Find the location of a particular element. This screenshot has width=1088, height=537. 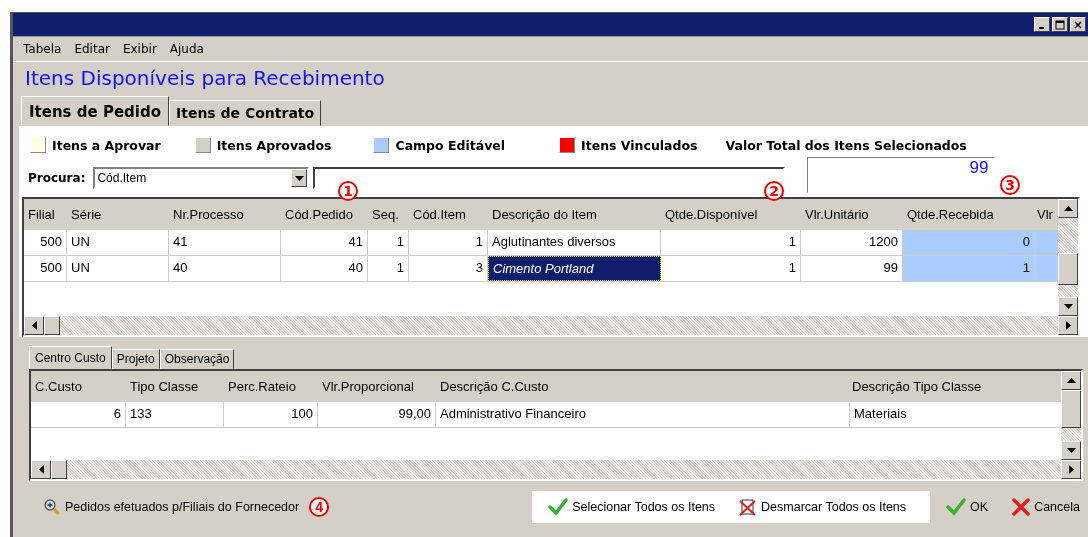

magnifier-plus-icon is located at coordinates (52, 507).